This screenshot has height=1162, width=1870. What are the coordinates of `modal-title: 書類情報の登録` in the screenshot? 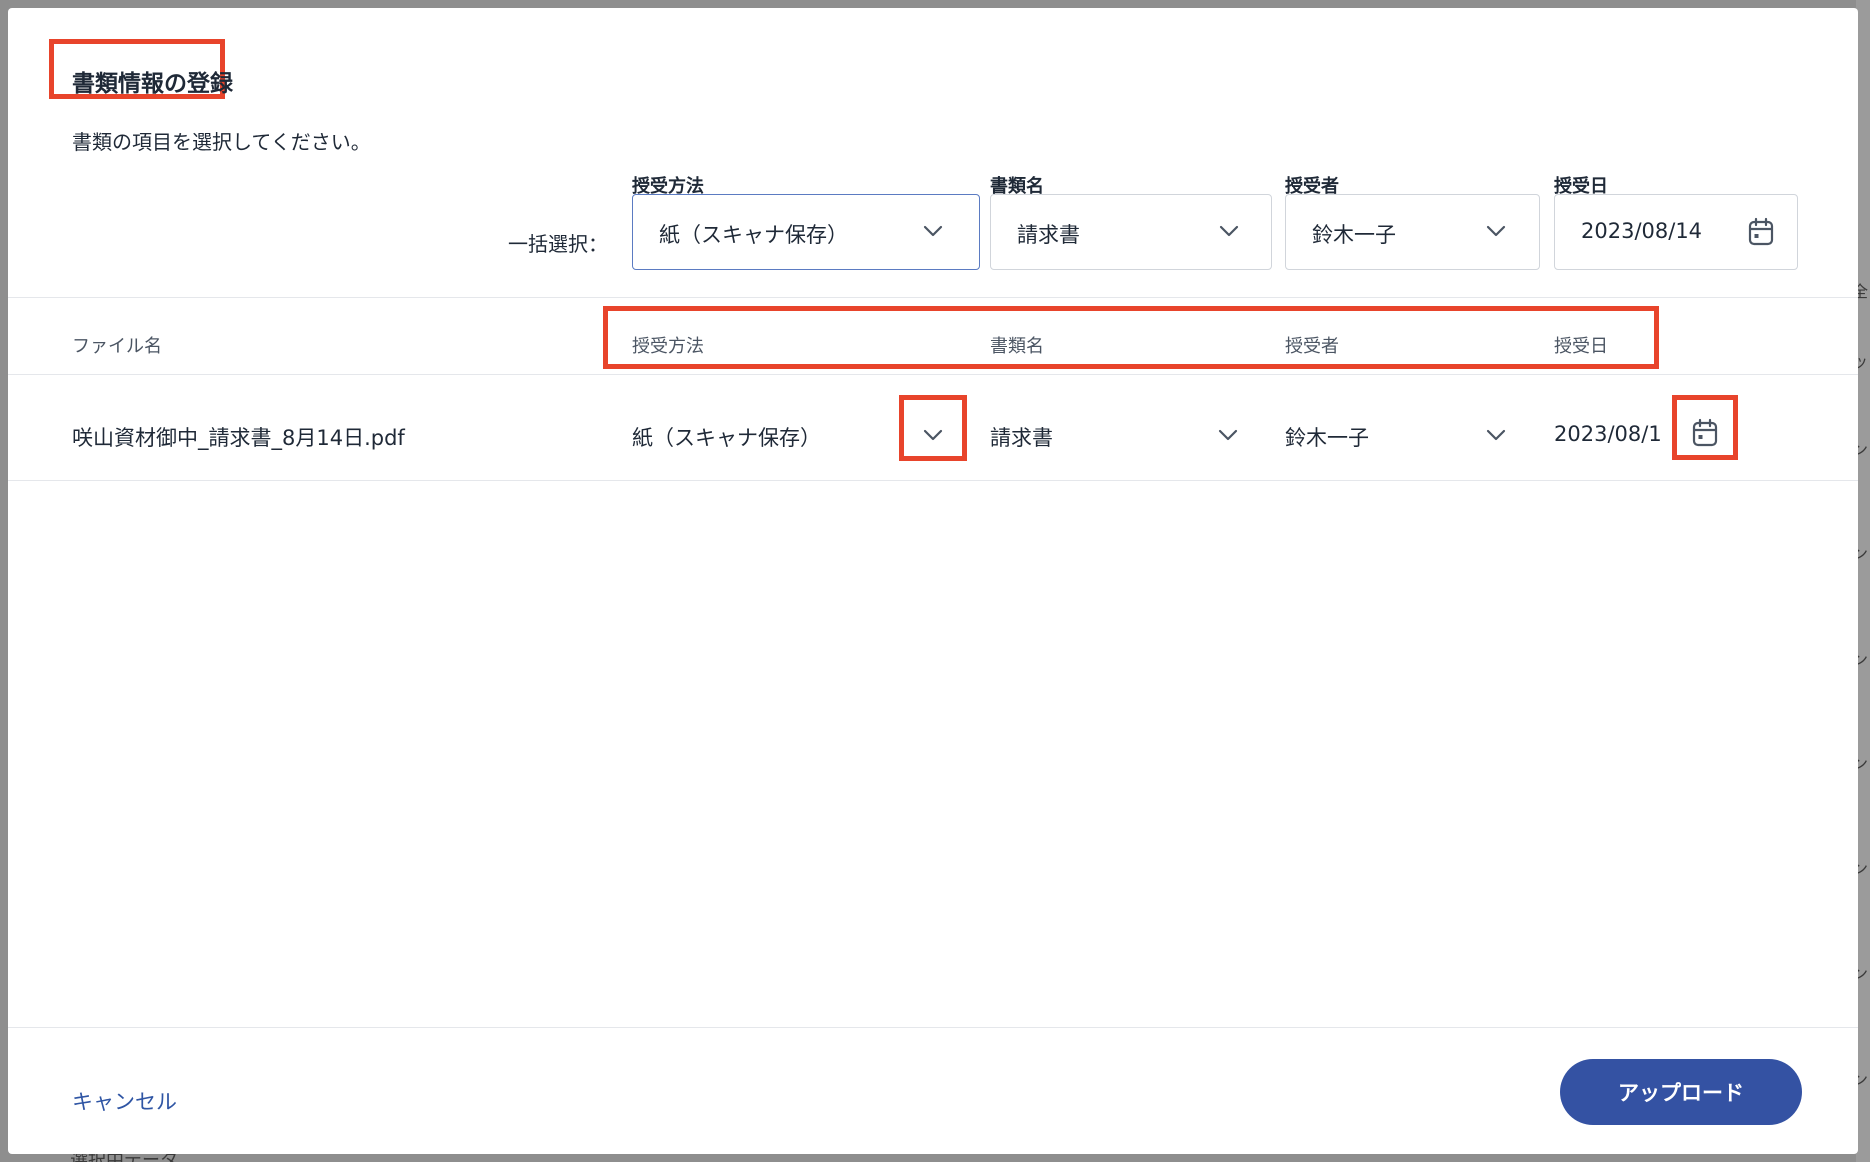 It's located at (152, 84).